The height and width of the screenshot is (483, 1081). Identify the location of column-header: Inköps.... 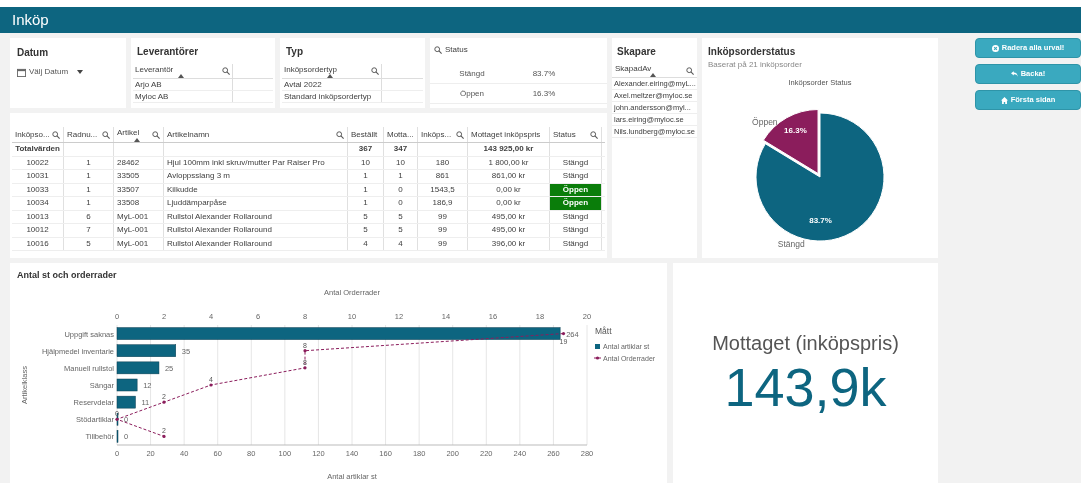
(436, 134).